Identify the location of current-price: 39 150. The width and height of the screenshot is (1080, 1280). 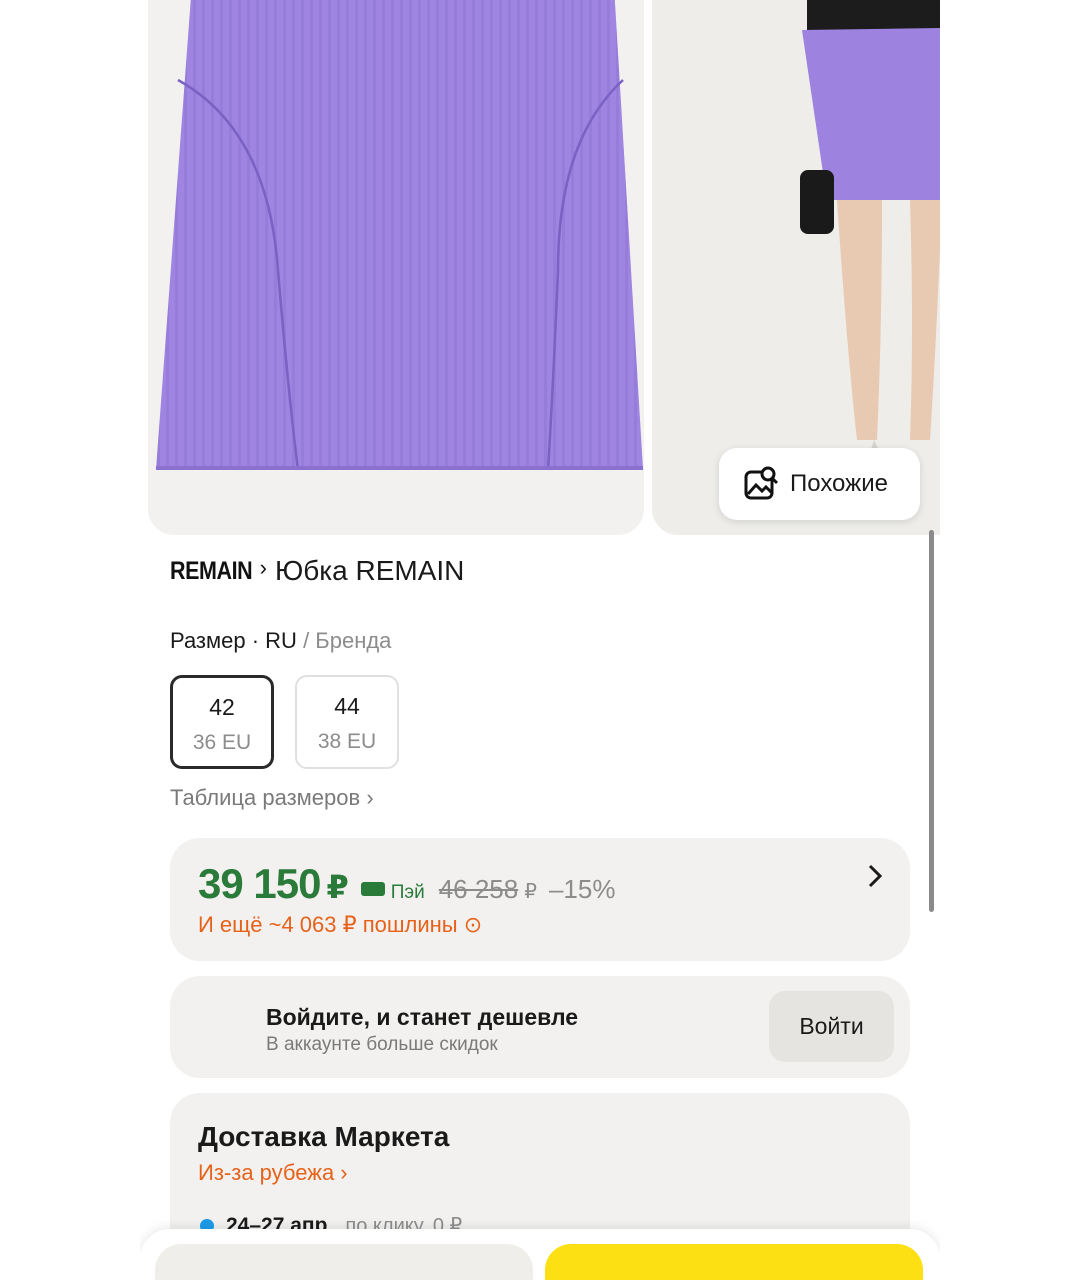
(259, 883).